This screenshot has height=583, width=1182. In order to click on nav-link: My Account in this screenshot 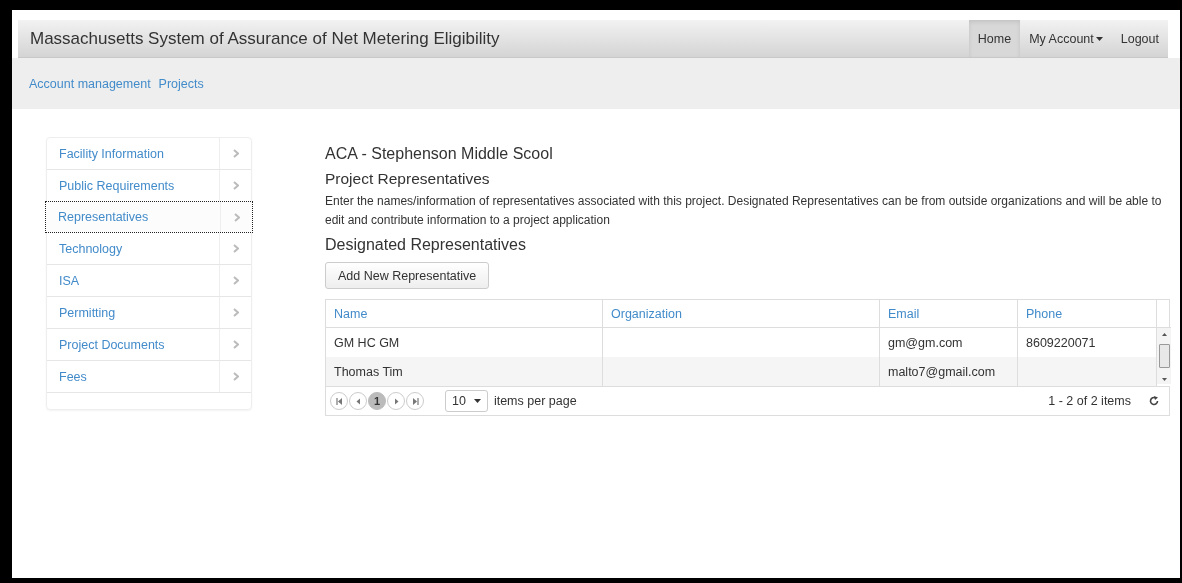, I will do `click(1066, 38)`.